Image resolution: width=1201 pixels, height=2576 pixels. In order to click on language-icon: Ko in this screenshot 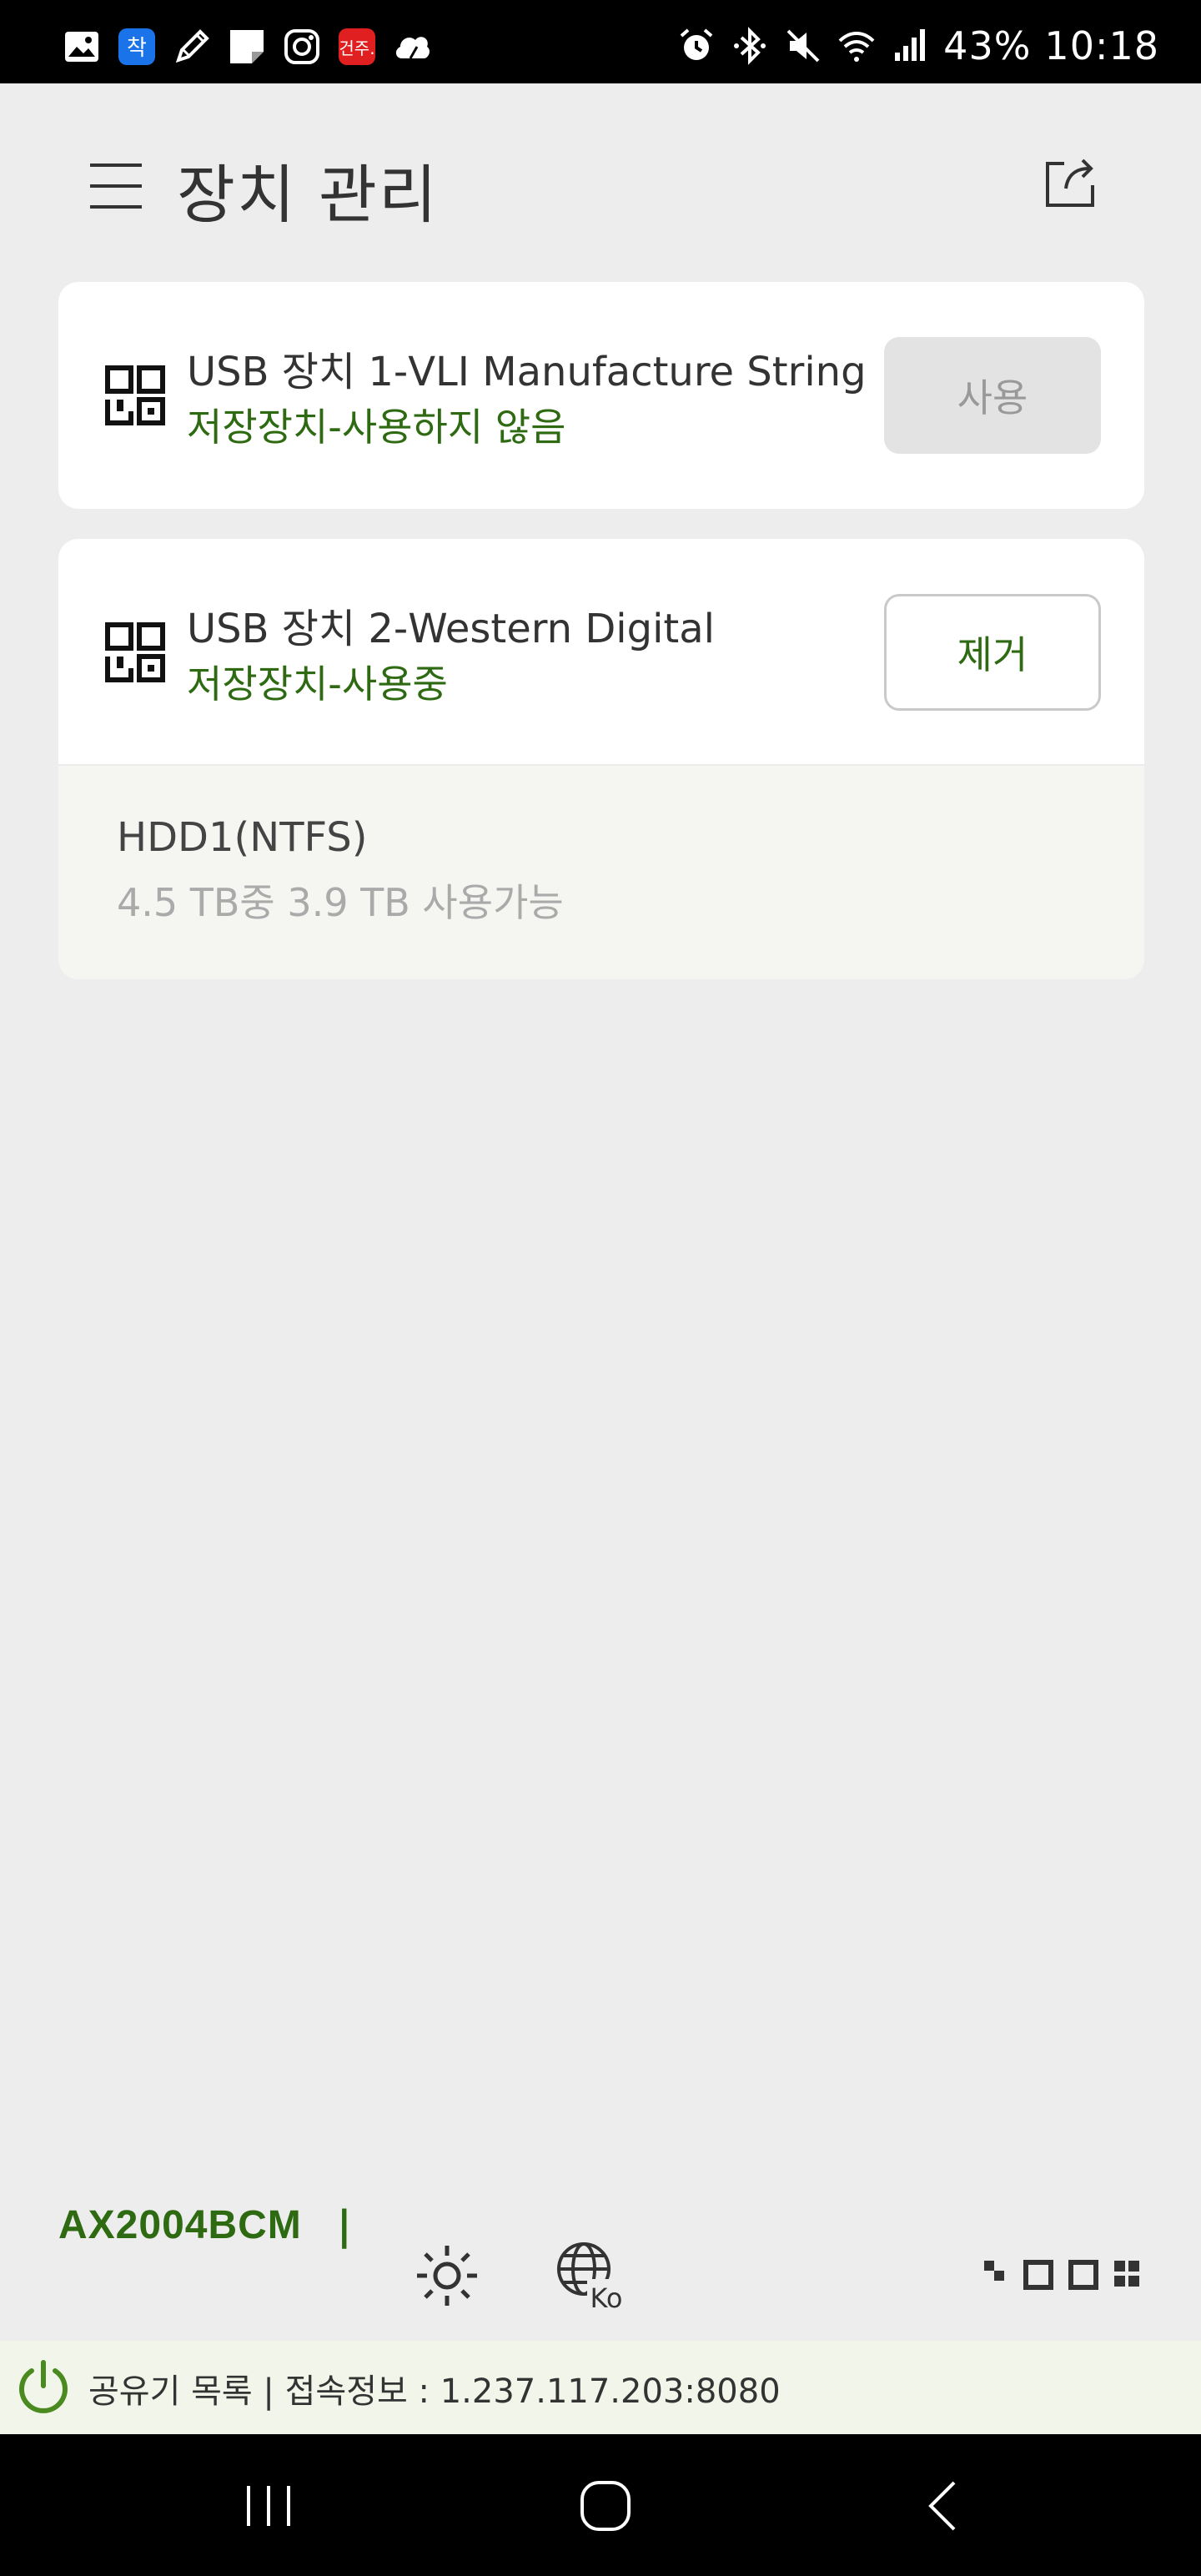, I will do `click(590, 2275)`.